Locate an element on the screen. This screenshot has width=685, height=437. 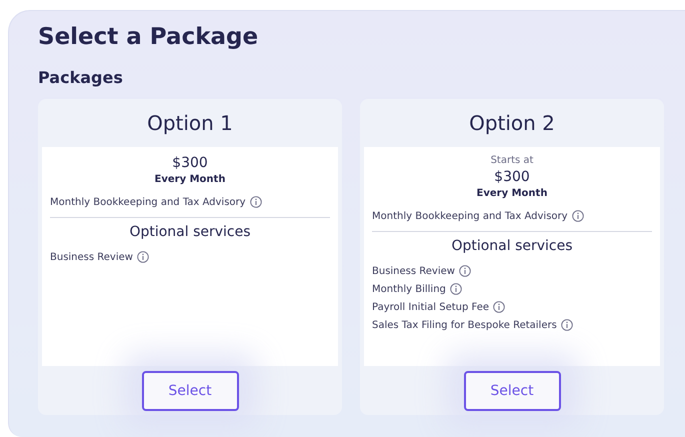
service-label: Sales Tax Filing for Bespoke Retailers is located at coordinates (464, 325).